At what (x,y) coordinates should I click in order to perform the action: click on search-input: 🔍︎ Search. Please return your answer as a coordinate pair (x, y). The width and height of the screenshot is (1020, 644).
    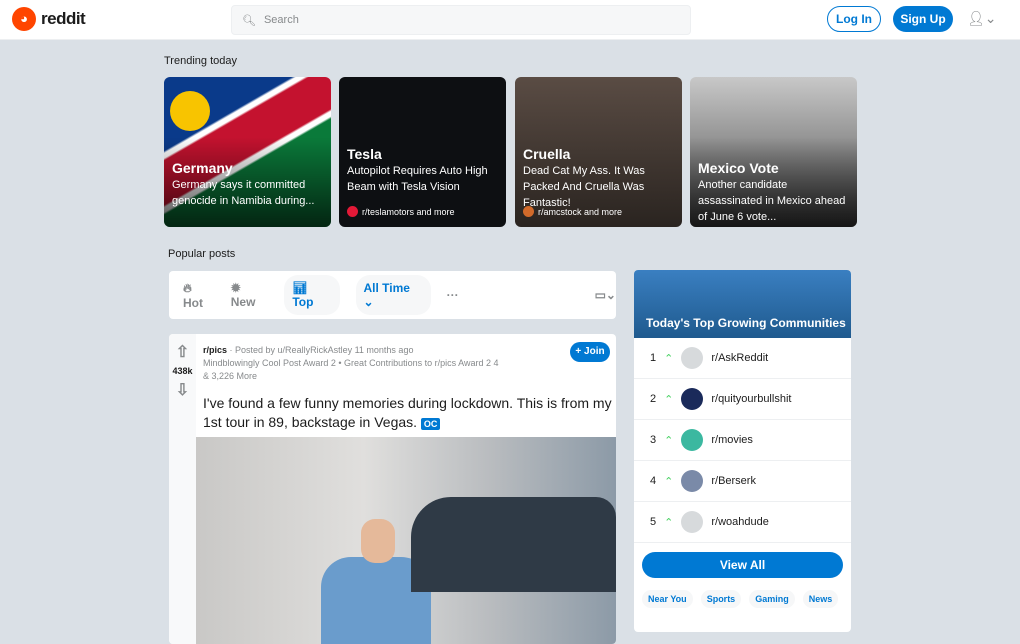
    Looking at the image, I should click on (461, 20).